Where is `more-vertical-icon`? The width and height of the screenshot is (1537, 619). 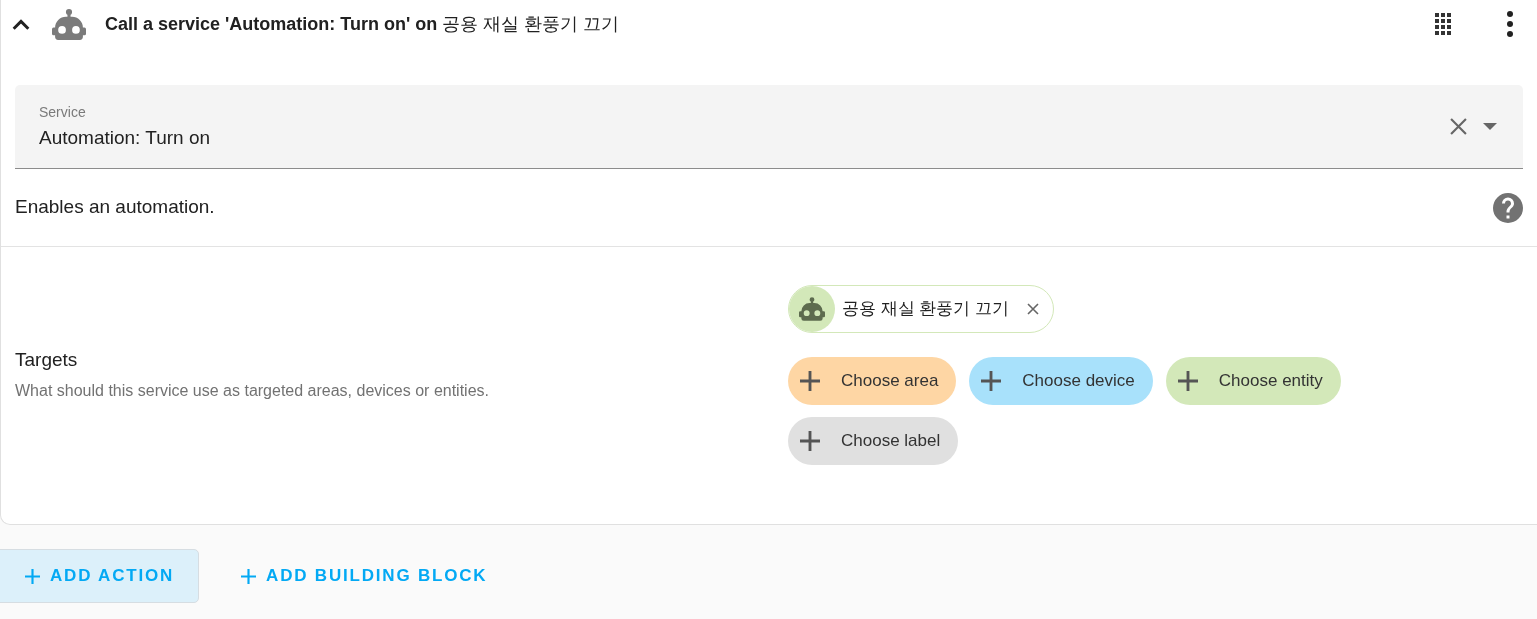
more-vertical-icon is located at coordinates (1510, 24).